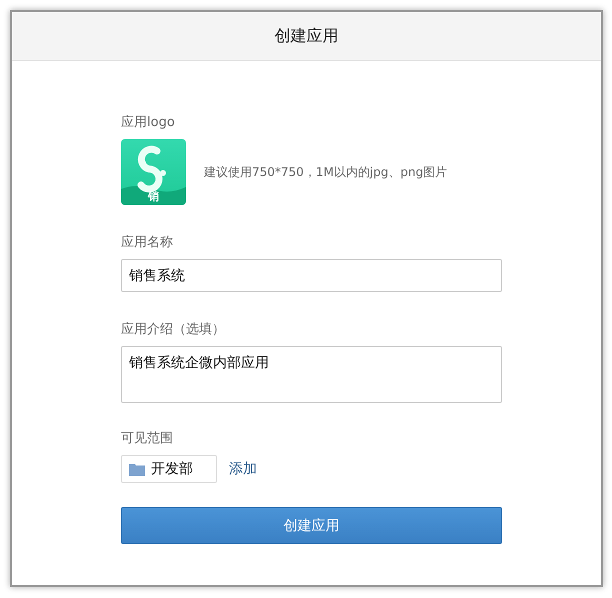  I want to click on field-label: 应用介绍（选填）, so click(173, 329).